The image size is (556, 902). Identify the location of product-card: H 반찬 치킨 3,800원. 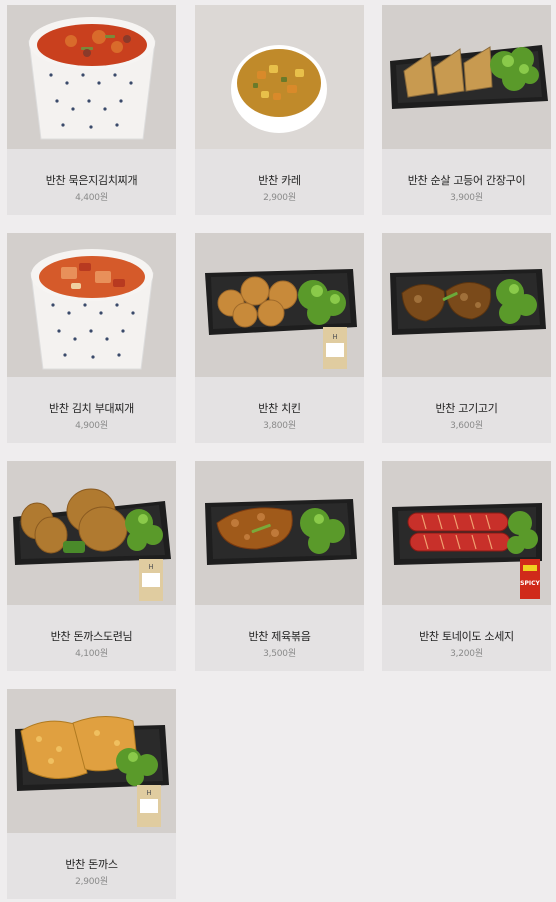
(279, 338).